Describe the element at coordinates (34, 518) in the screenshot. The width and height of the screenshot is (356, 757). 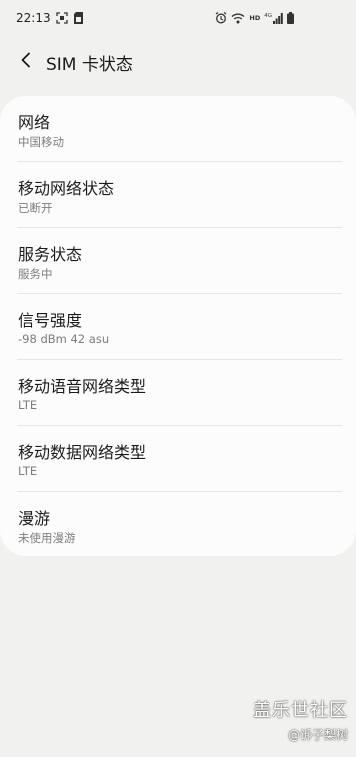
I see `row-title: 漫游` at that location.